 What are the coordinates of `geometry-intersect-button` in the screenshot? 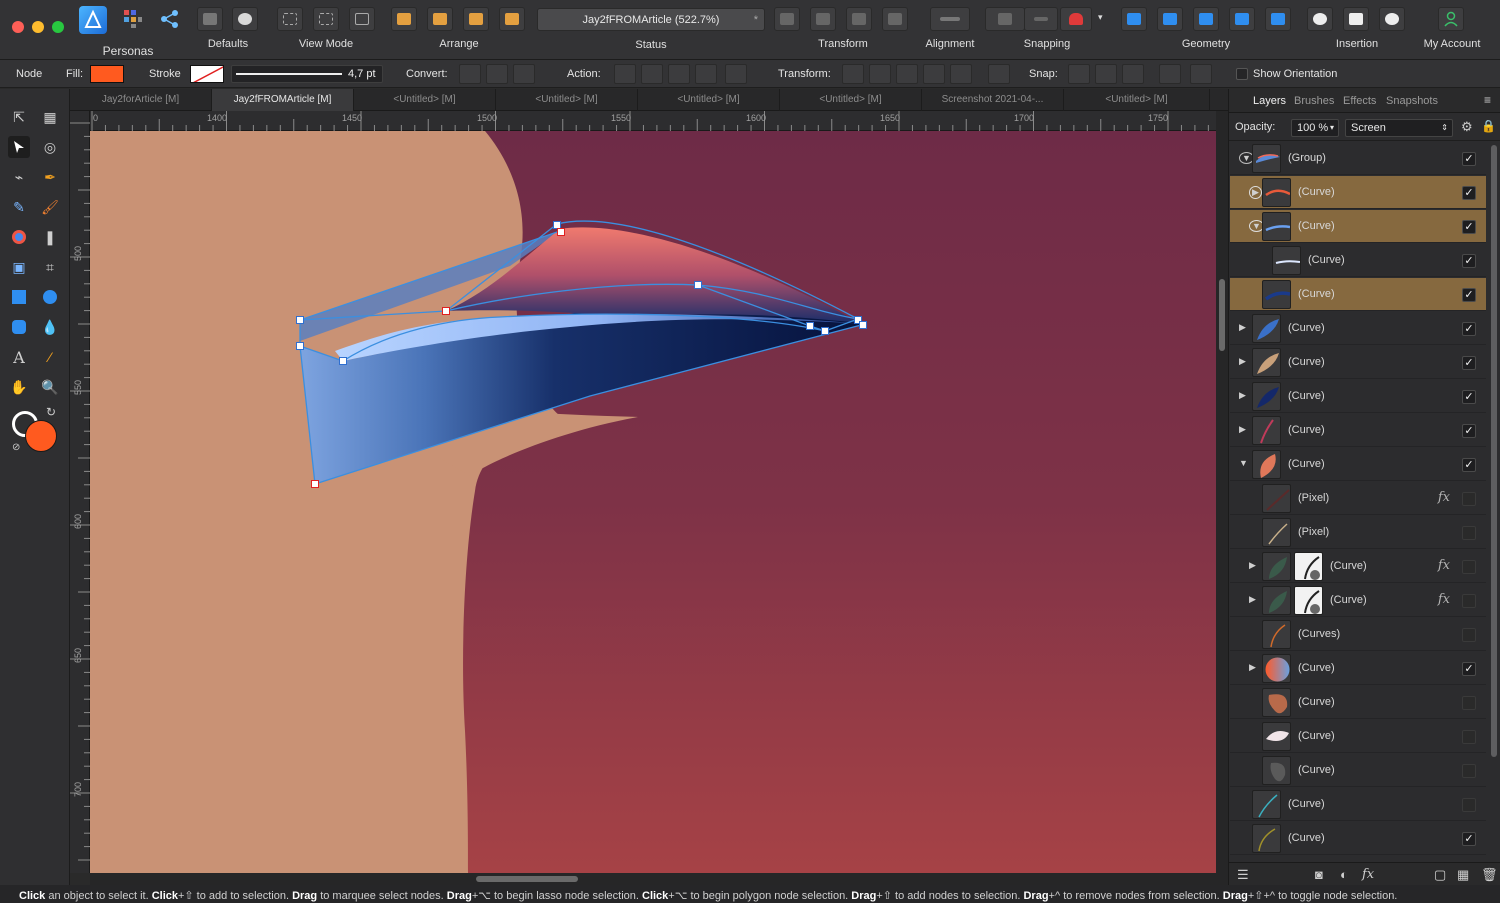 It's located at (1206, 19).